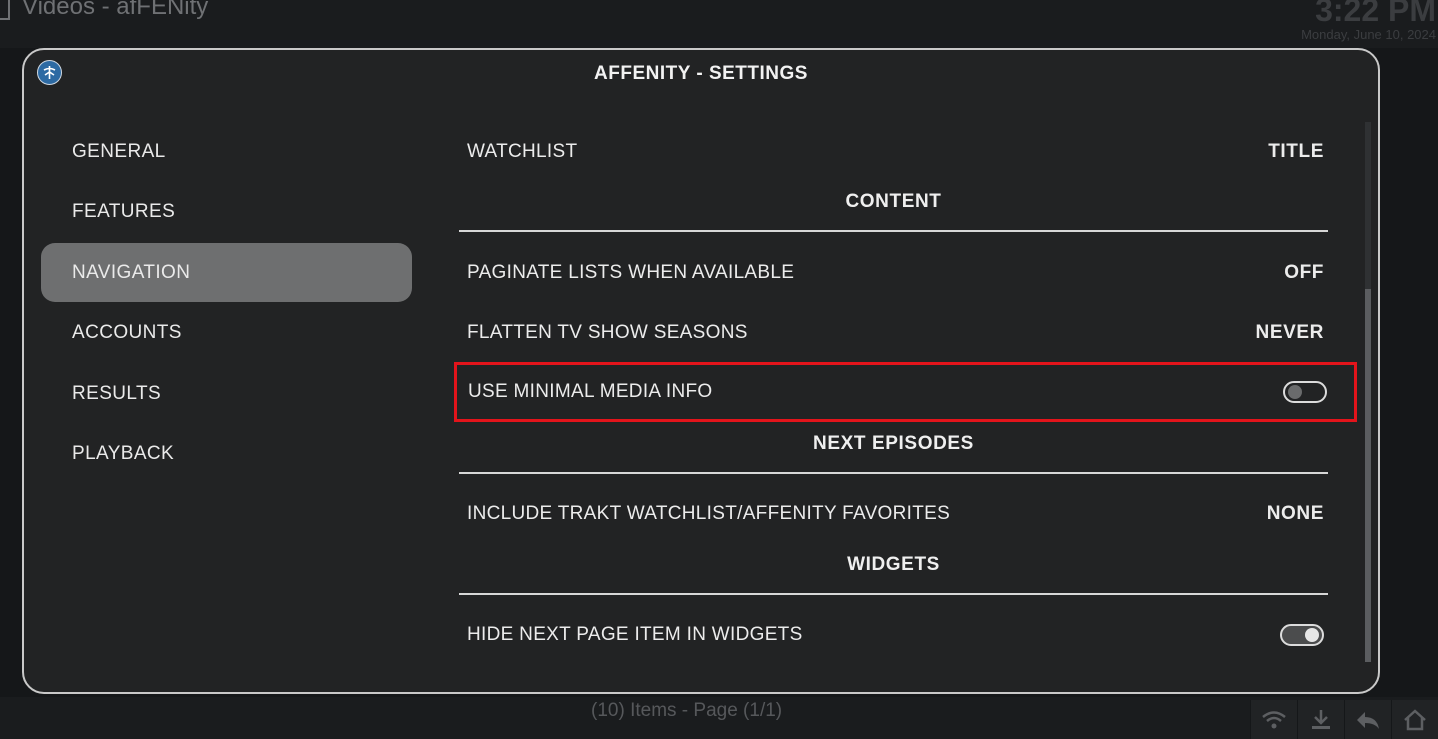  What do you see at coordinates (701, 73) in the screenshot?
I see `dialog-title: AFFENITY - SETTINGS` at bounding box center [701, 73].